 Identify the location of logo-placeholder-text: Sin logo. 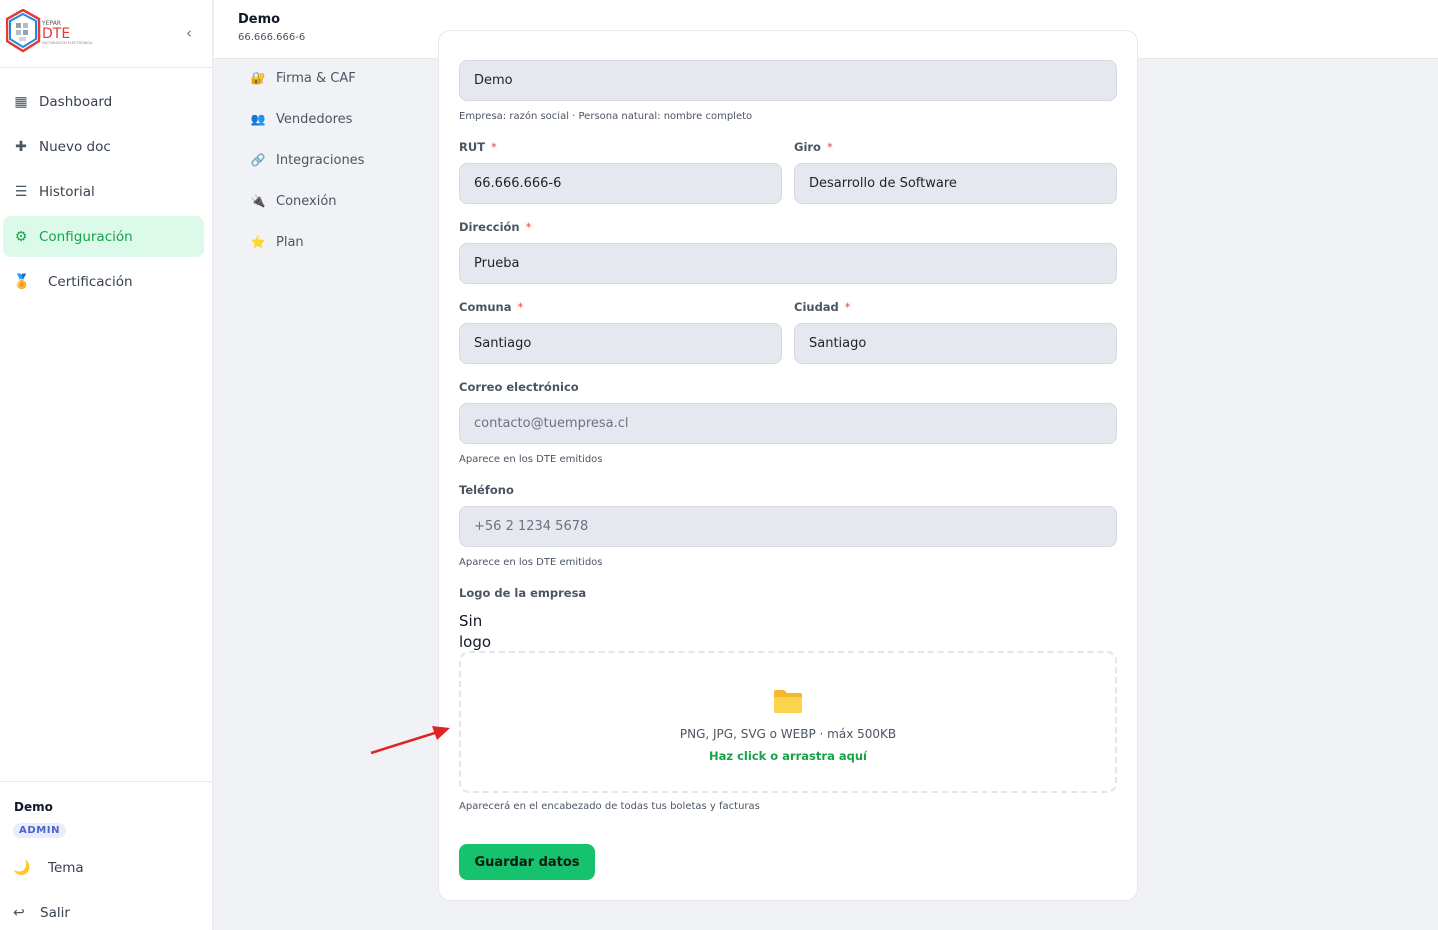
(475, 631).